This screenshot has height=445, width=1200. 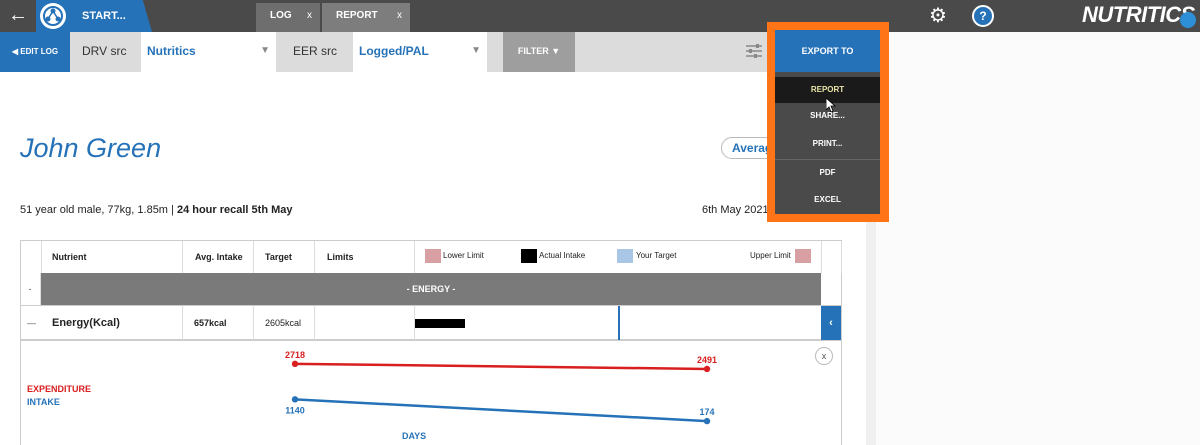 I want to click on eer-src-label: EER src, so click(x=315, y=51).